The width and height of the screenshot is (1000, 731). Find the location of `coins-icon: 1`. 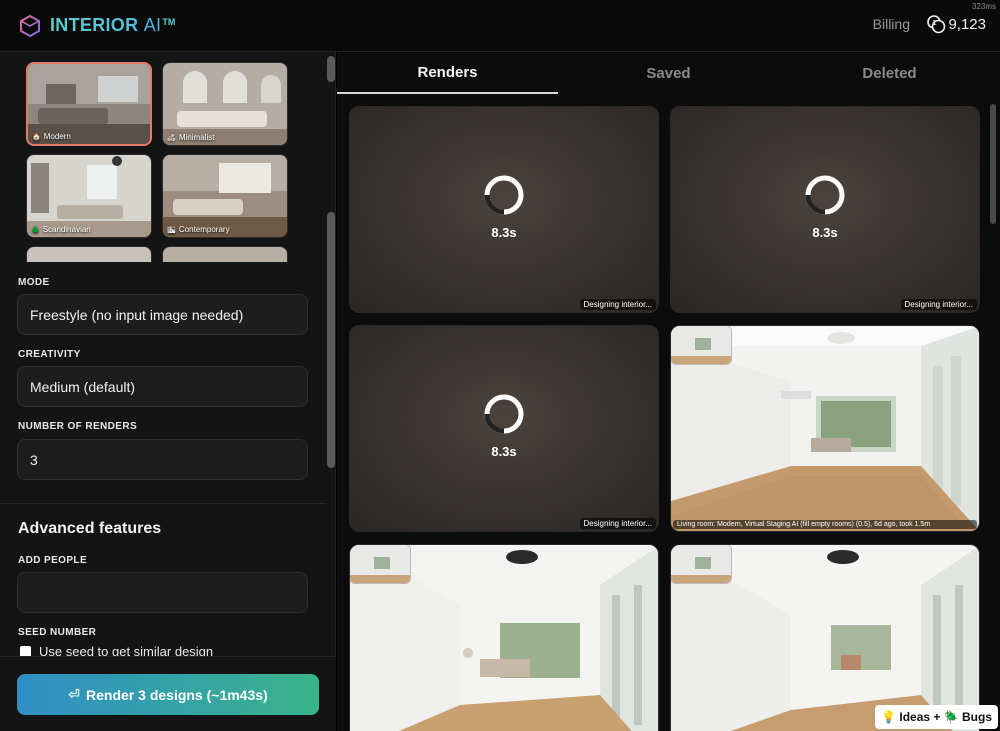

coins-icon: 1 is located at coordinates (936, 24).